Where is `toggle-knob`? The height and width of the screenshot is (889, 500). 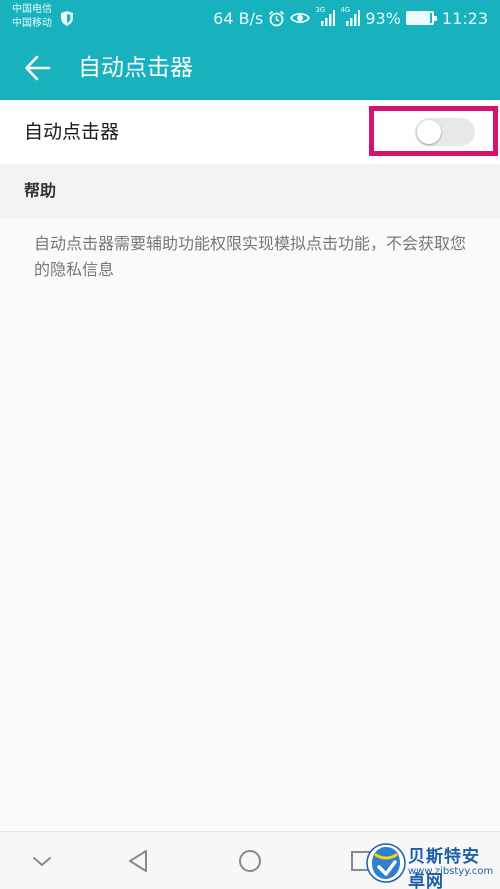
toggle-knob is located at coordinates (429, 132).